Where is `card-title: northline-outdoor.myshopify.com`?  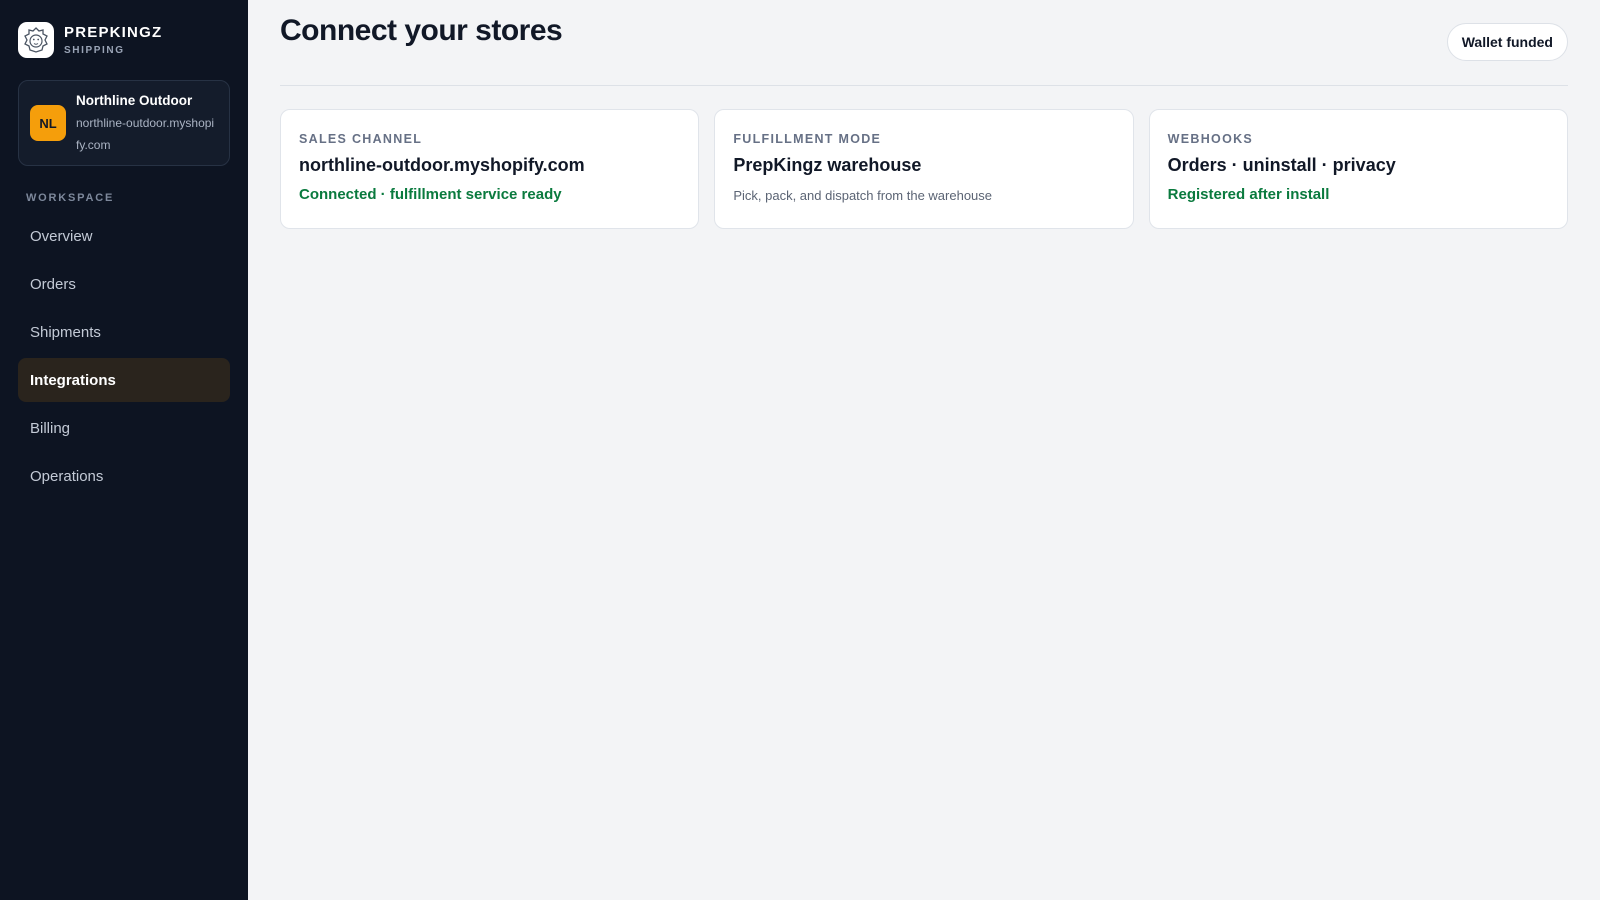 card-title: northline-outdoor.myshopify.com is located at coordinates (442, 165).